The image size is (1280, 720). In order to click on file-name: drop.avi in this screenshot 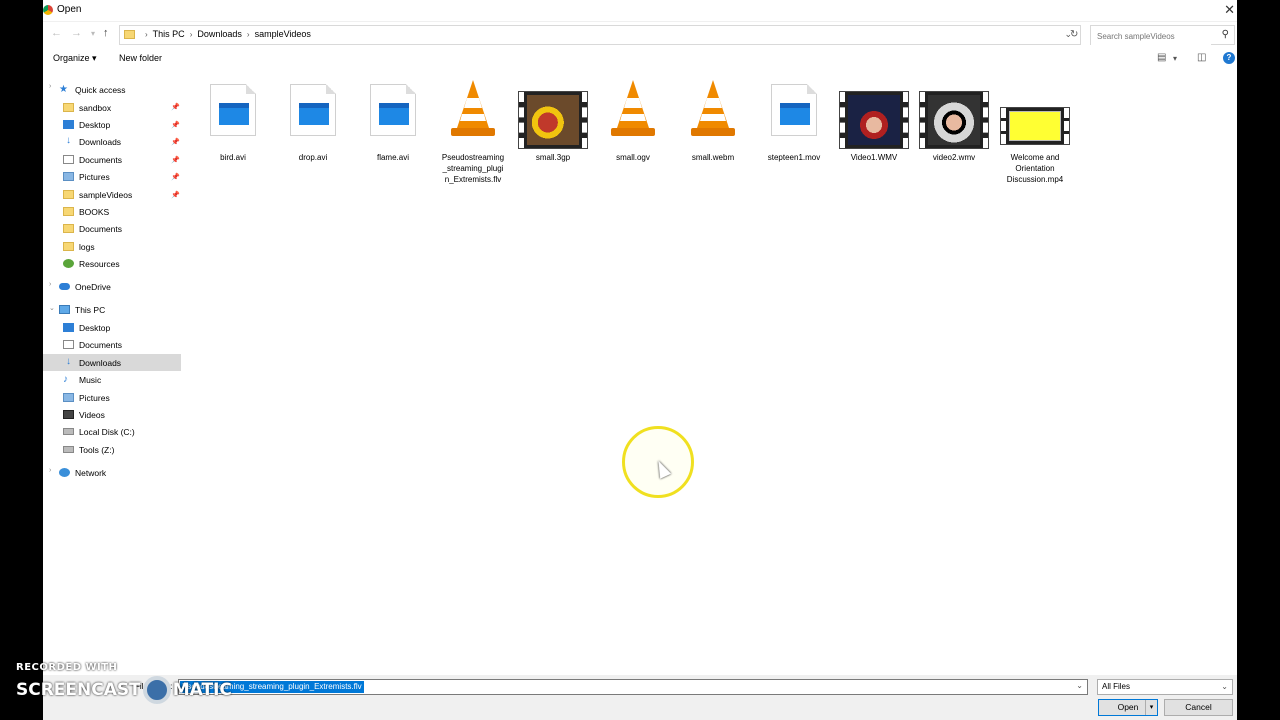, I will do `click(313, 157)`.